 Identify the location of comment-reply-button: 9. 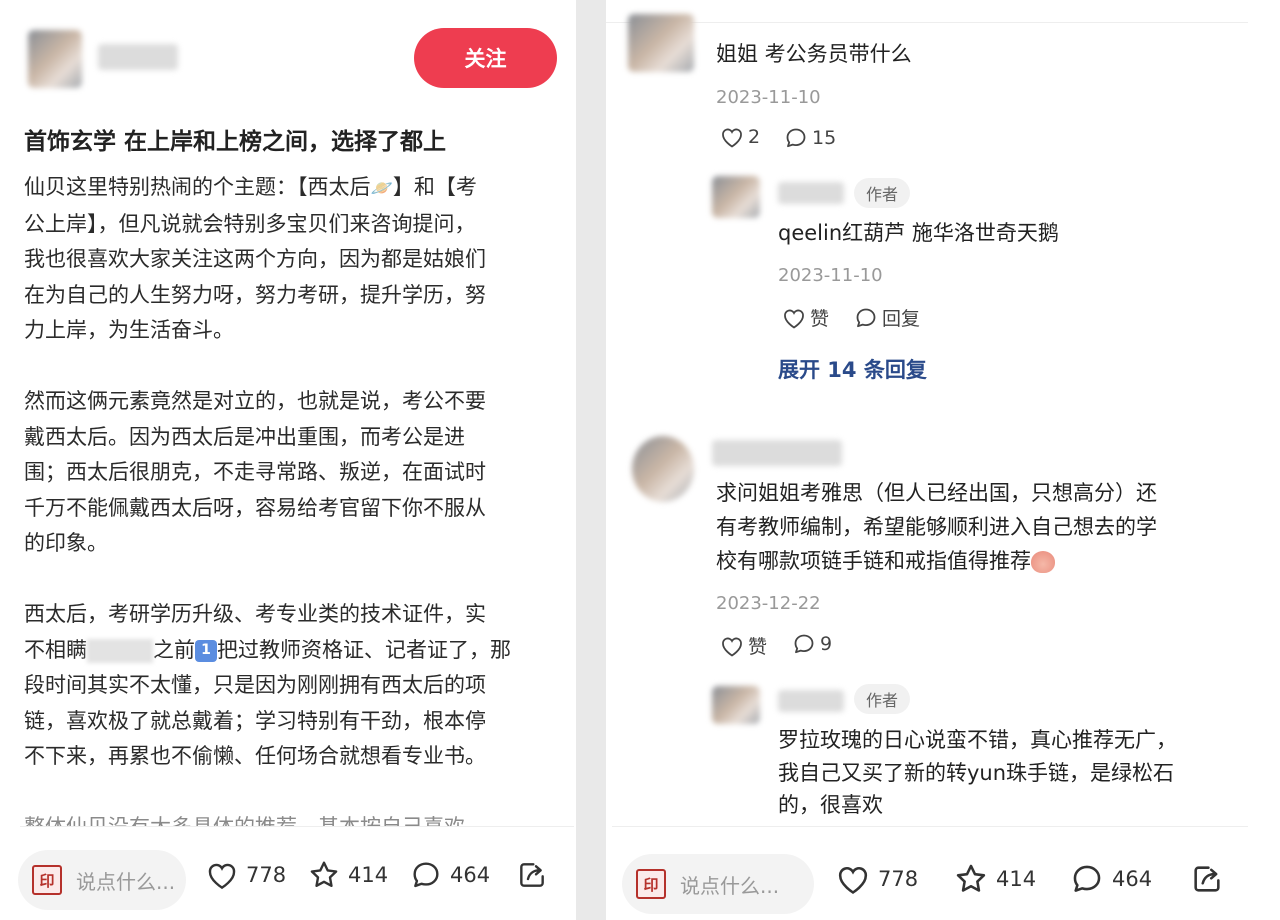
(812, 644).